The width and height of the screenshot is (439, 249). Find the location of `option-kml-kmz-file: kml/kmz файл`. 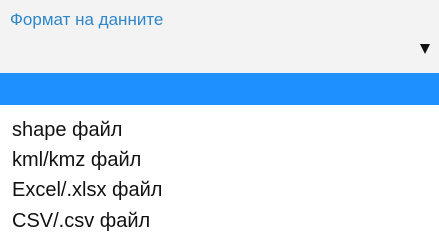

option-kml-kmz-file: kml/kmz файл is located at coordinates (219, 160).